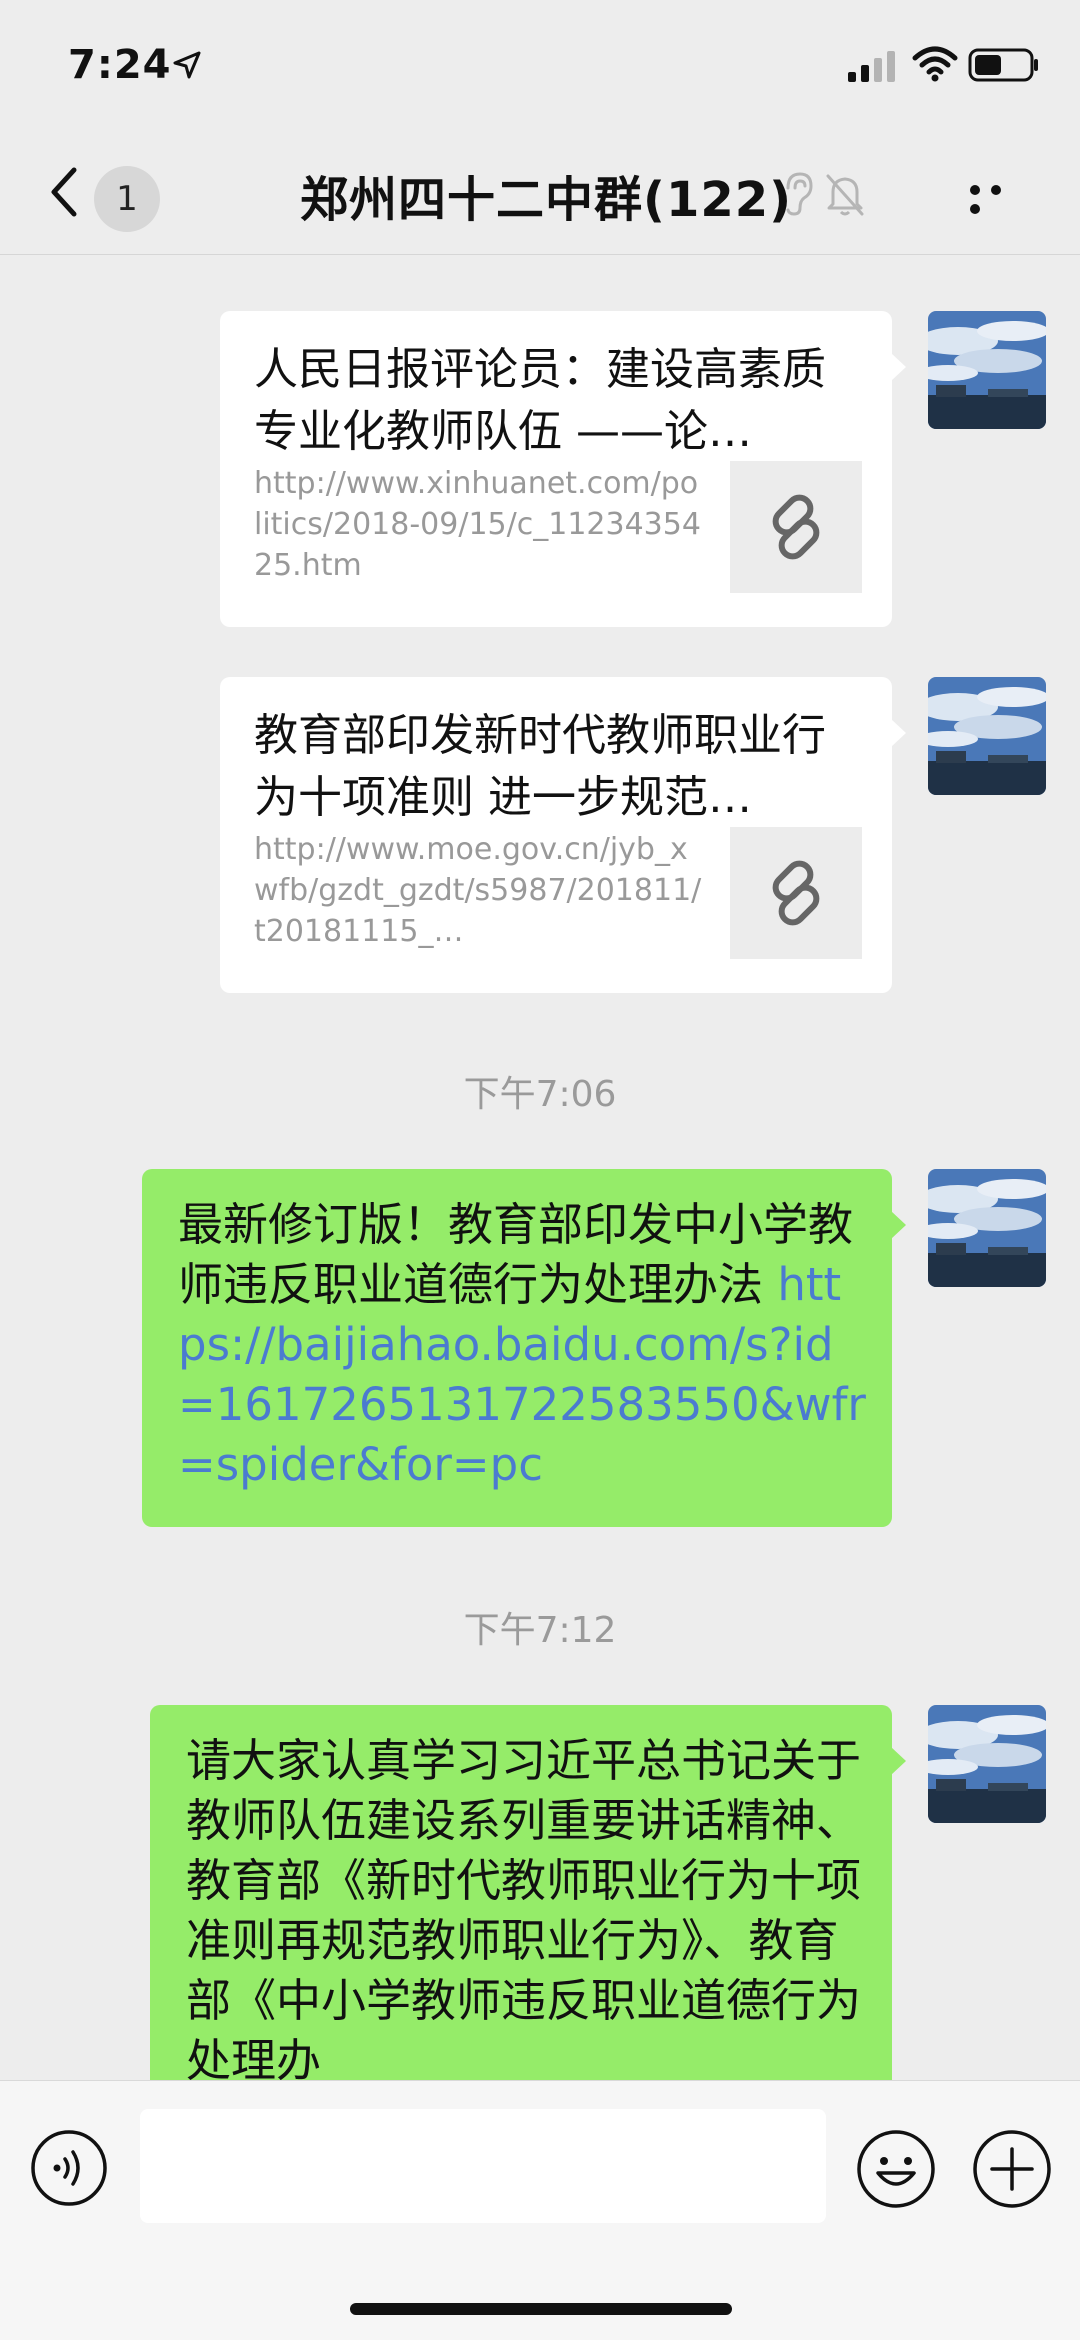  I want to click on location-arrow-icon, so click(187, 65).